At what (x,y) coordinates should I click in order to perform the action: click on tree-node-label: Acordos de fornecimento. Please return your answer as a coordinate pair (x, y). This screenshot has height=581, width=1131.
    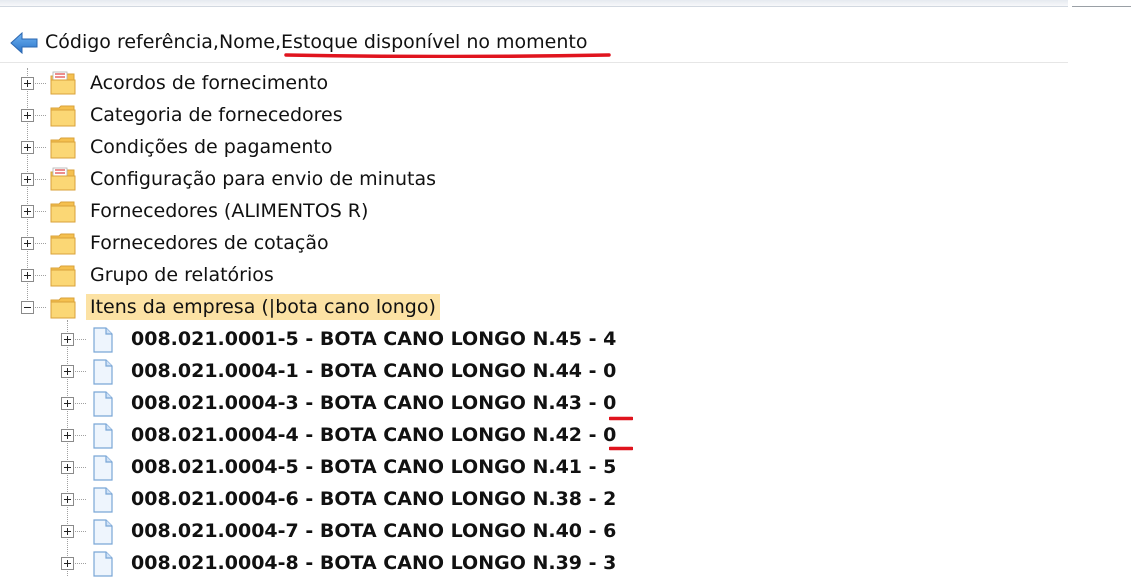
    Looking at the image, I should click on (209, 83).